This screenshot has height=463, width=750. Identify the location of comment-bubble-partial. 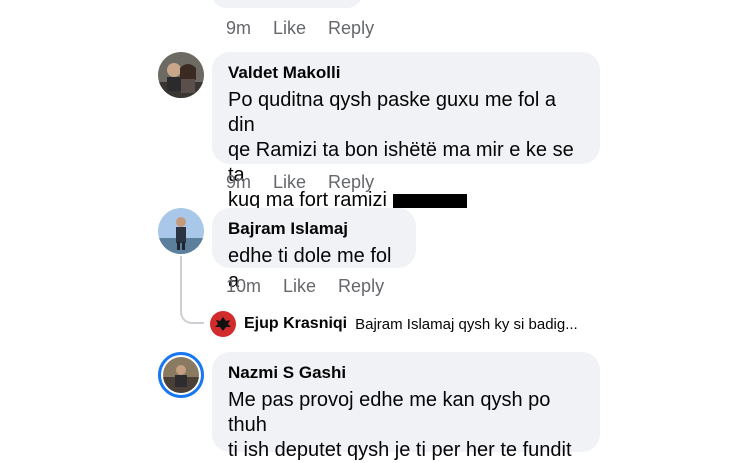
(287, 4).